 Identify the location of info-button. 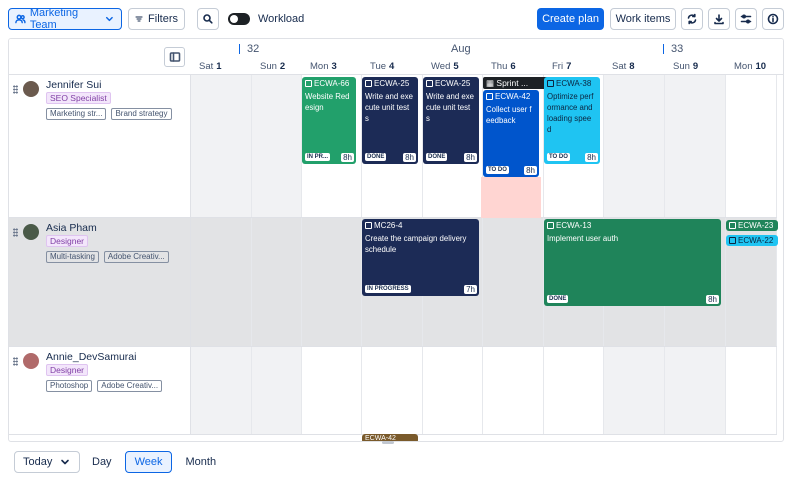
(773, 19).